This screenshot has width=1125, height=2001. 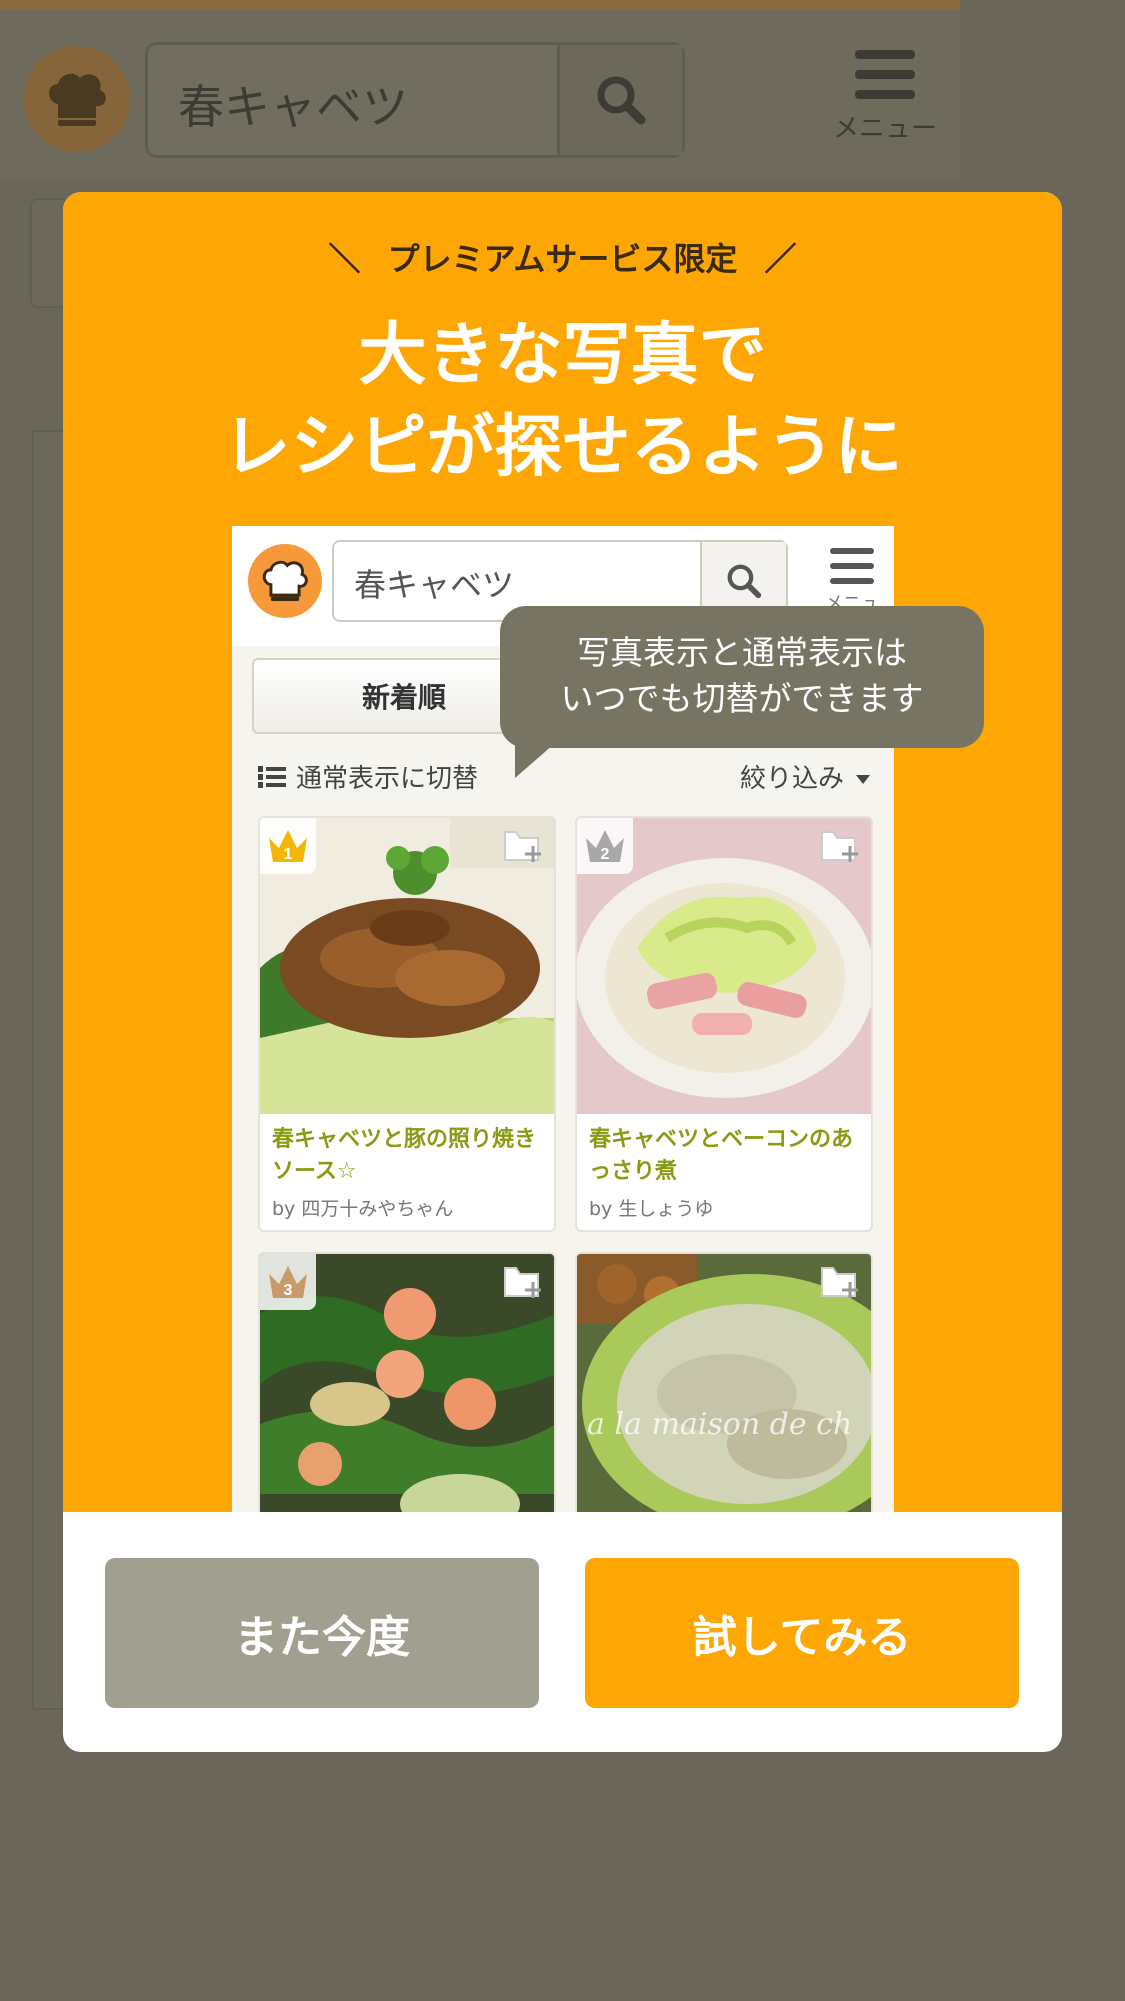 What do you see at coordinates (619, 100) in the screenshot?
I see `background-search-icon` at bounding box center [619, 100].